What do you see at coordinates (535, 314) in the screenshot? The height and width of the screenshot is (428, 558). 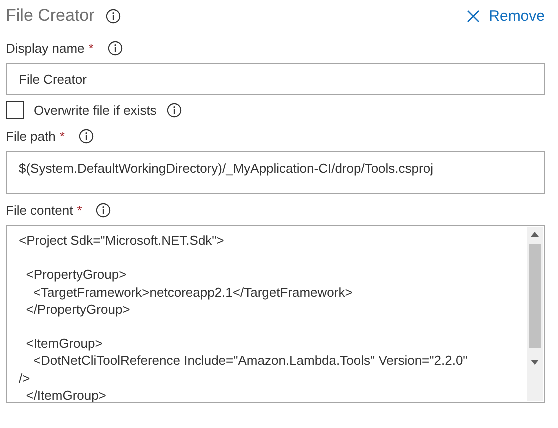 I see `scrollbar` at bounding box center [535, 314].